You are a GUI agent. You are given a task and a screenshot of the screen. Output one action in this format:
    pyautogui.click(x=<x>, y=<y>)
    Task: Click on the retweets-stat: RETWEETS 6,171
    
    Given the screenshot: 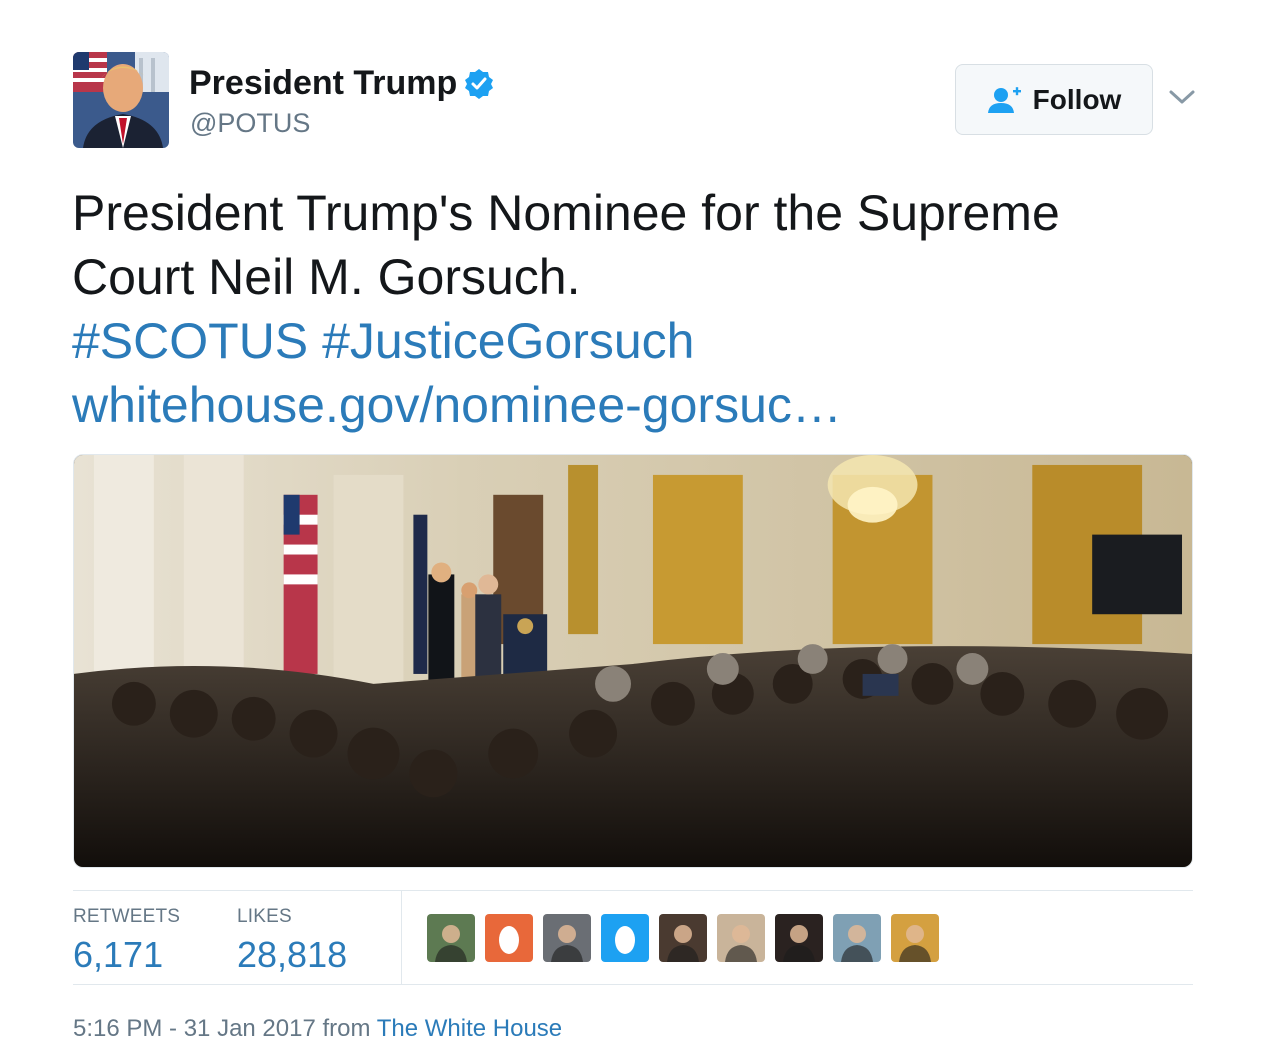 What is the action you would take?
    pyautogui.click(x=126, y=941)
    